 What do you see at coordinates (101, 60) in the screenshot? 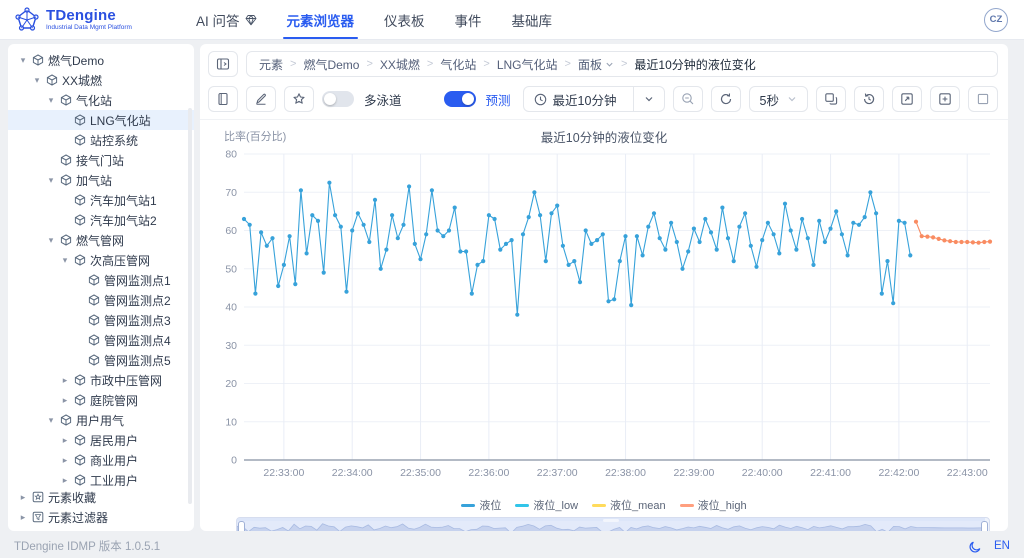
I see `tree-item: ▾ 燃气Demo` at bounding box center [101, 60].